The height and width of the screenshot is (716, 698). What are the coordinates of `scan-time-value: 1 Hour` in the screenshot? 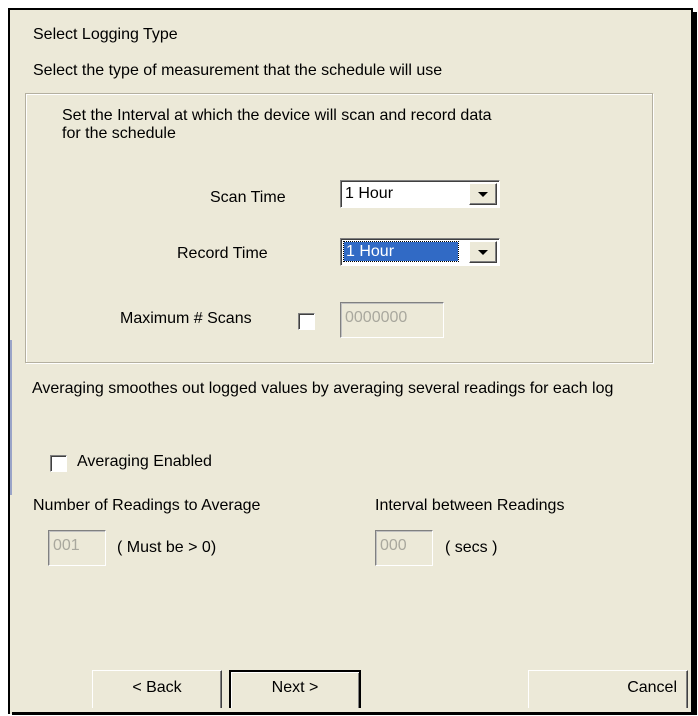 It's located at (369, 193).